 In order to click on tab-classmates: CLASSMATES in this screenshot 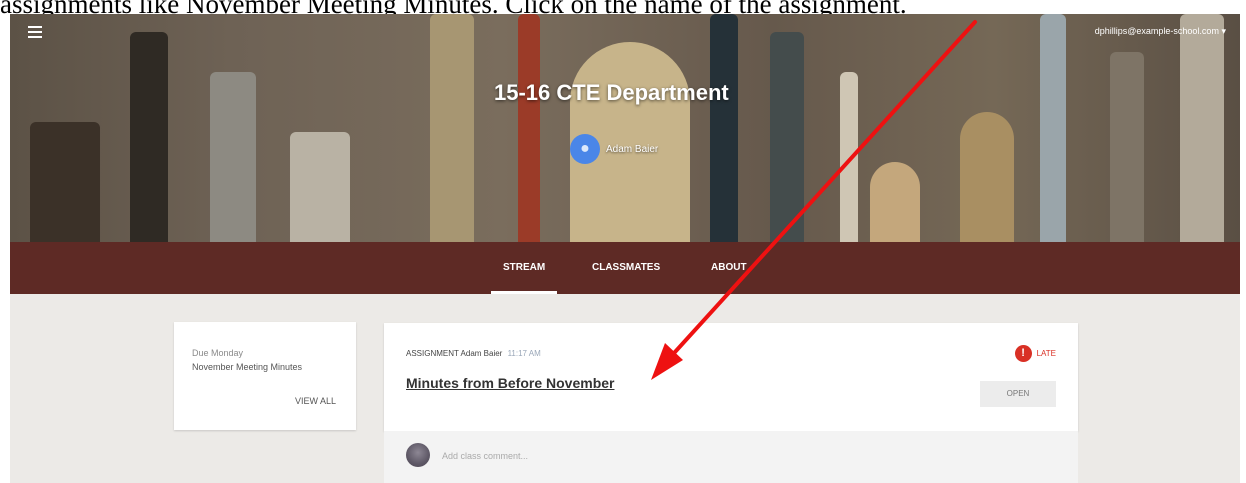, I will do `click(626, 268)`.